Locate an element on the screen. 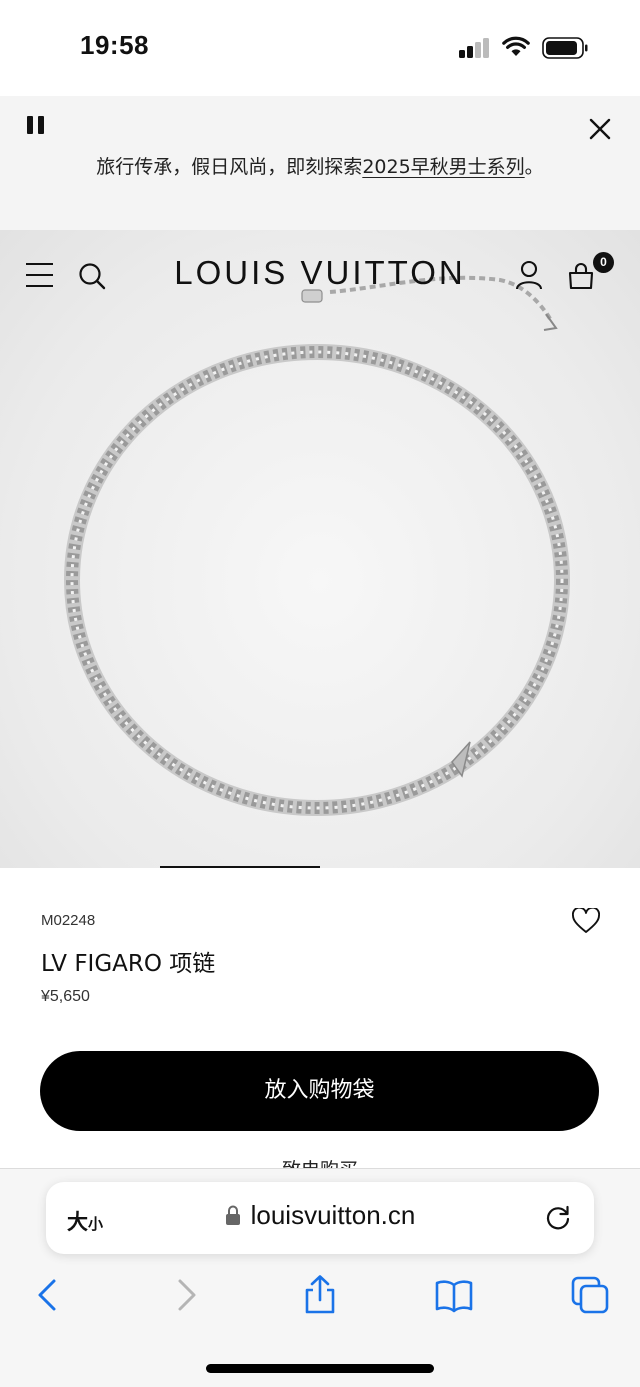 Image resolution: width=640 pixels, height=1387 pixels. bag-count-badge: 0 is located at coordinates (603, 262).